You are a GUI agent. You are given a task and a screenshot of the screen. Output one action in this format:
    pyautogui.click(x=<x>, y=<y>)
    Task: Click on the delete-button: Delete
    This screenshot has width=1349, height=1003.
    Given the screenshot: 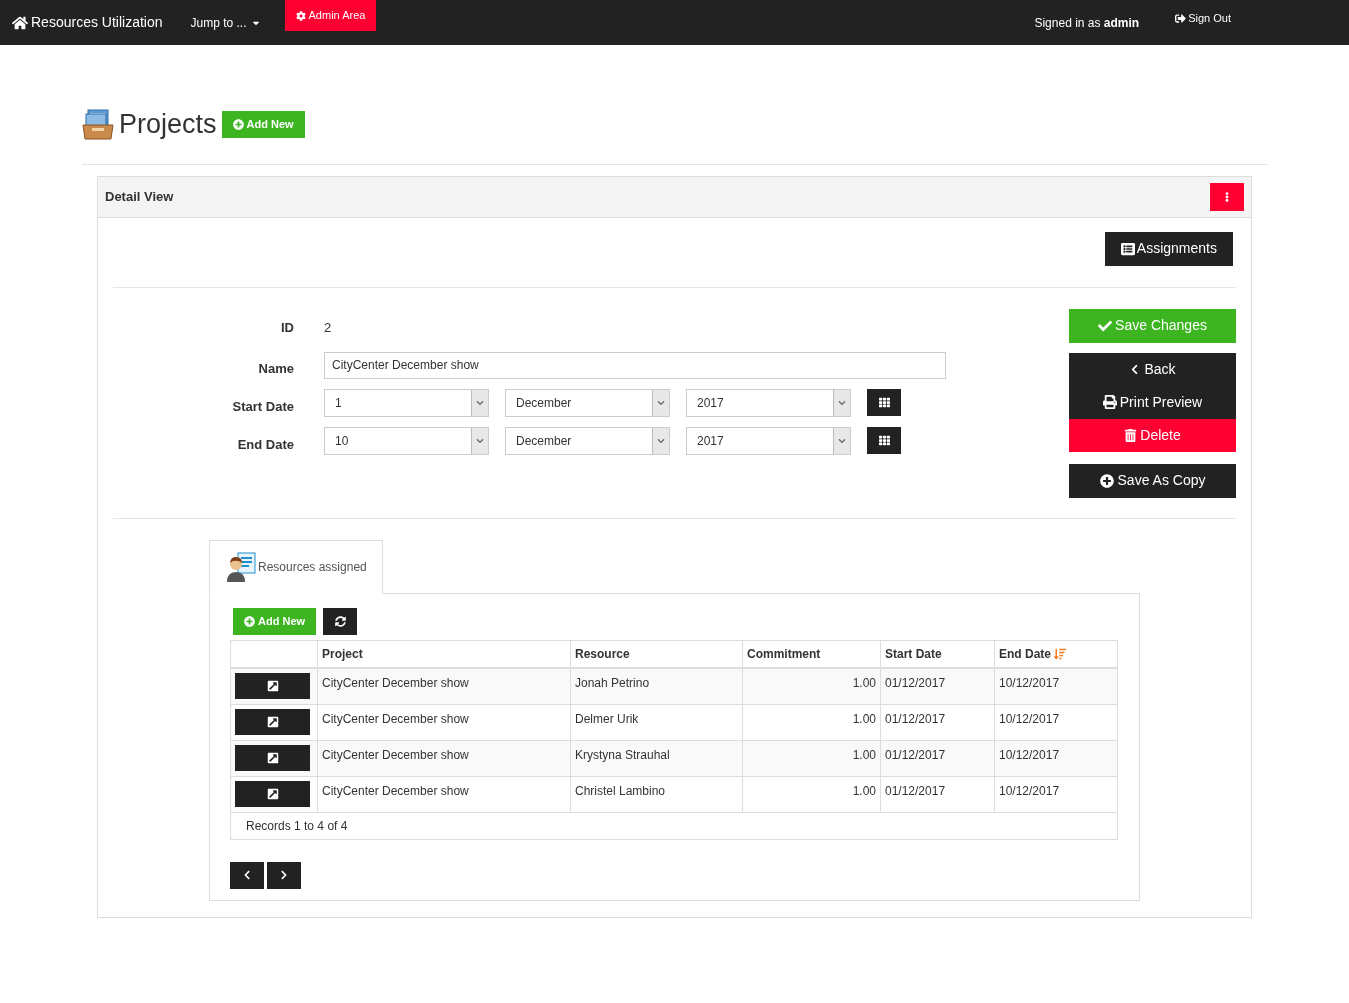 What is the action you would take?
    pyautogui.click(x=1152, y=435)
    